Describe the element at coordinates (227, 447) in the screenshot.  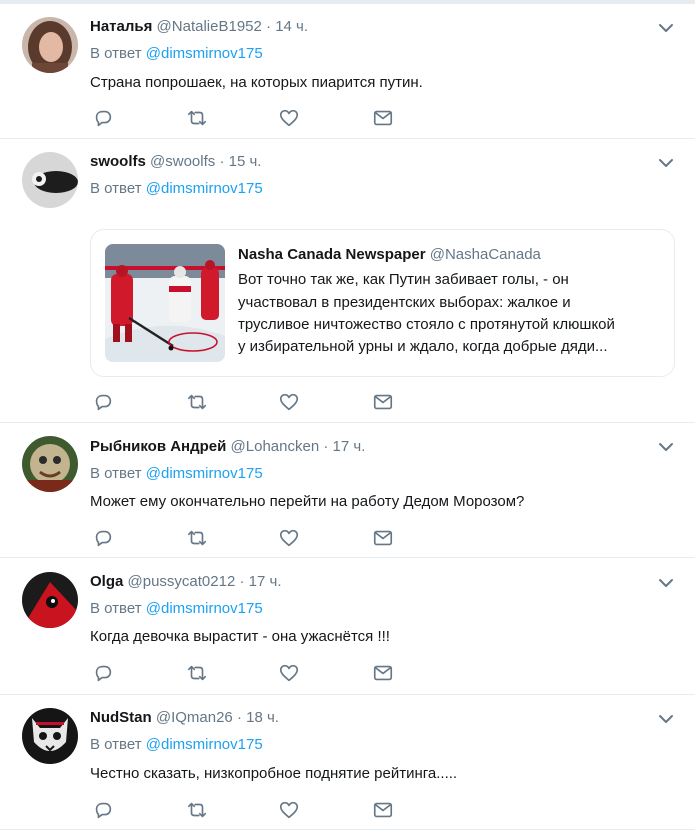
I see `tweet-header: Рыбников Андрей @Lohancken · 17 ч.` at that location.